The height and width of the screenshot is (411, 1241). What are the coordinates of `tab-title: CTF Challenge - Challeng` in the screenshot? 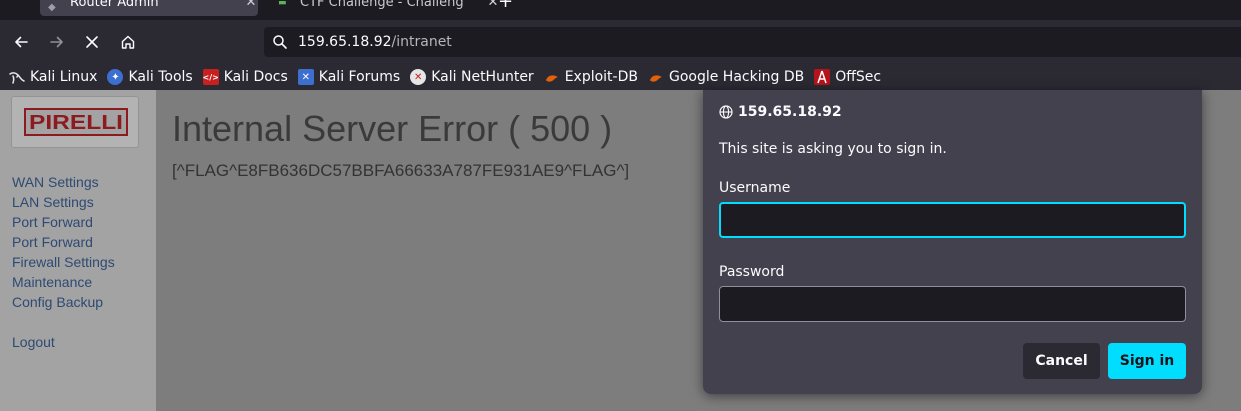 It's located at (382, 5).